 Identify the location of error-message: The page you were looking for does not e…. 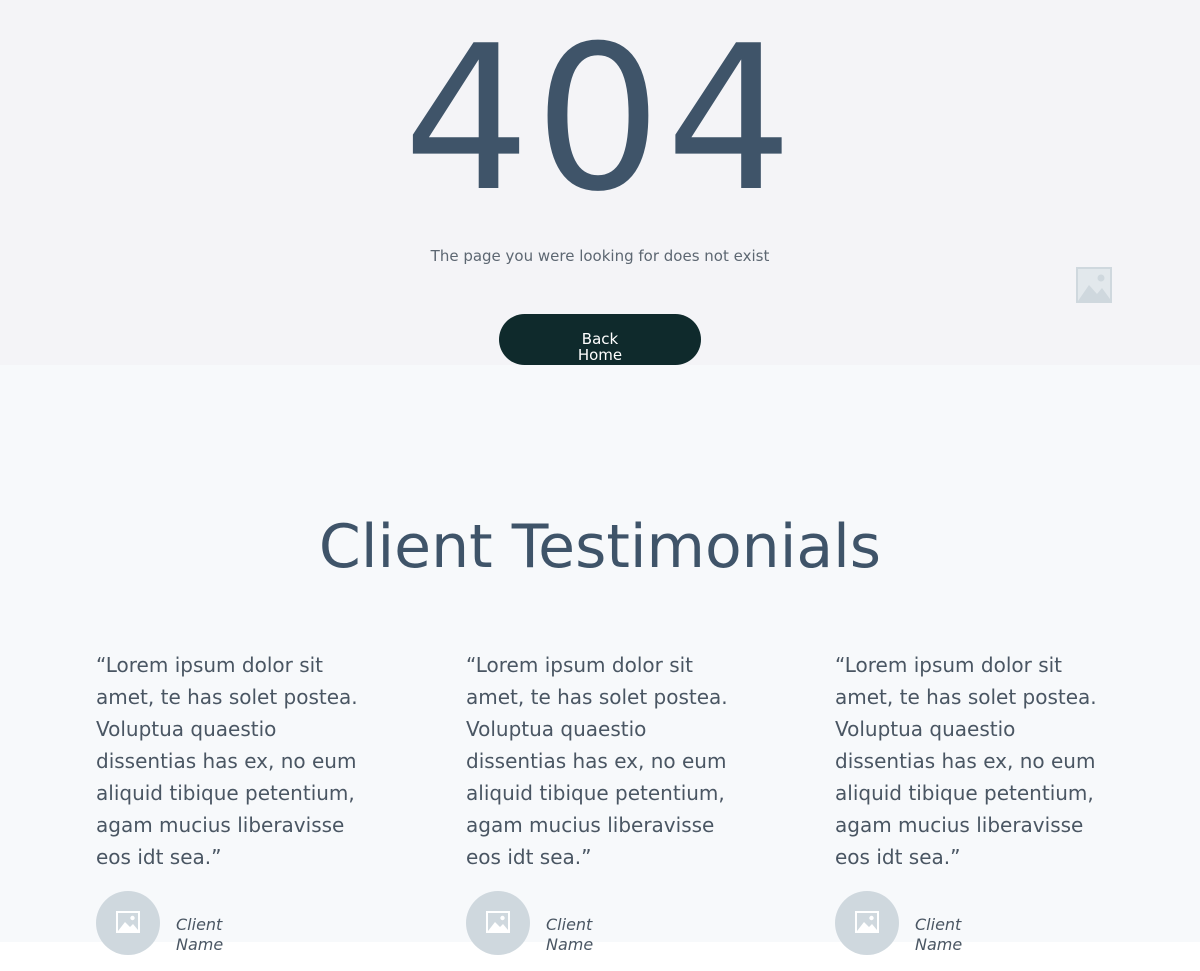
(600, 256).